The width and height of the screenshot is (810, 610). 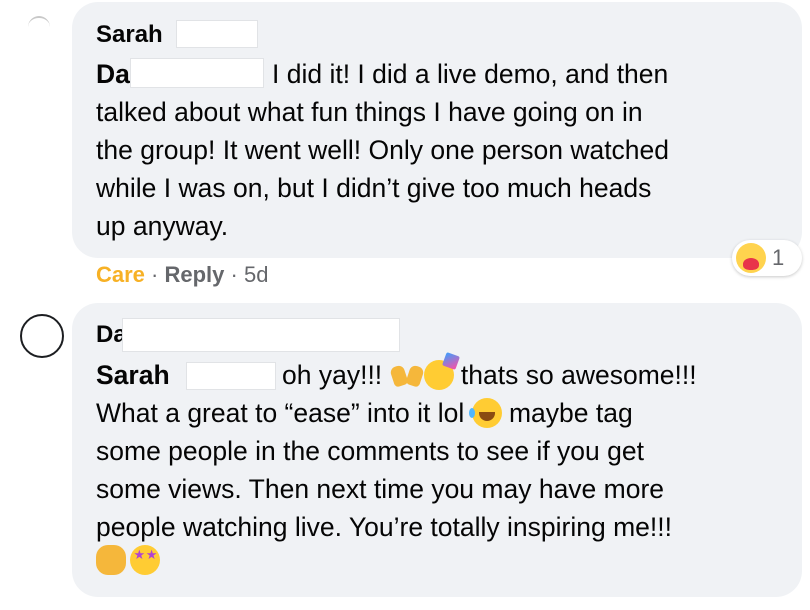 I want to click on care-reaction-button: Care, so click(x=120, y=274).